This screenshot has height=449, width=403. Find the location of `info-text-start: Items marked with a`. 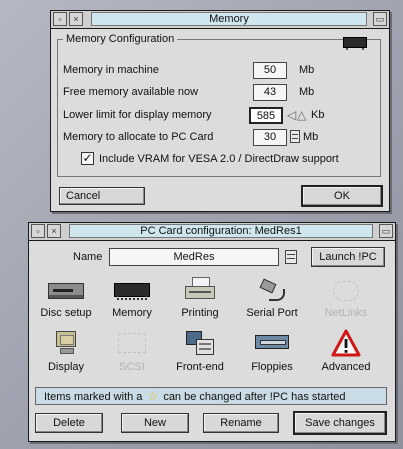

info-text-start: Items marked with a is located at coordinates (93, 397).